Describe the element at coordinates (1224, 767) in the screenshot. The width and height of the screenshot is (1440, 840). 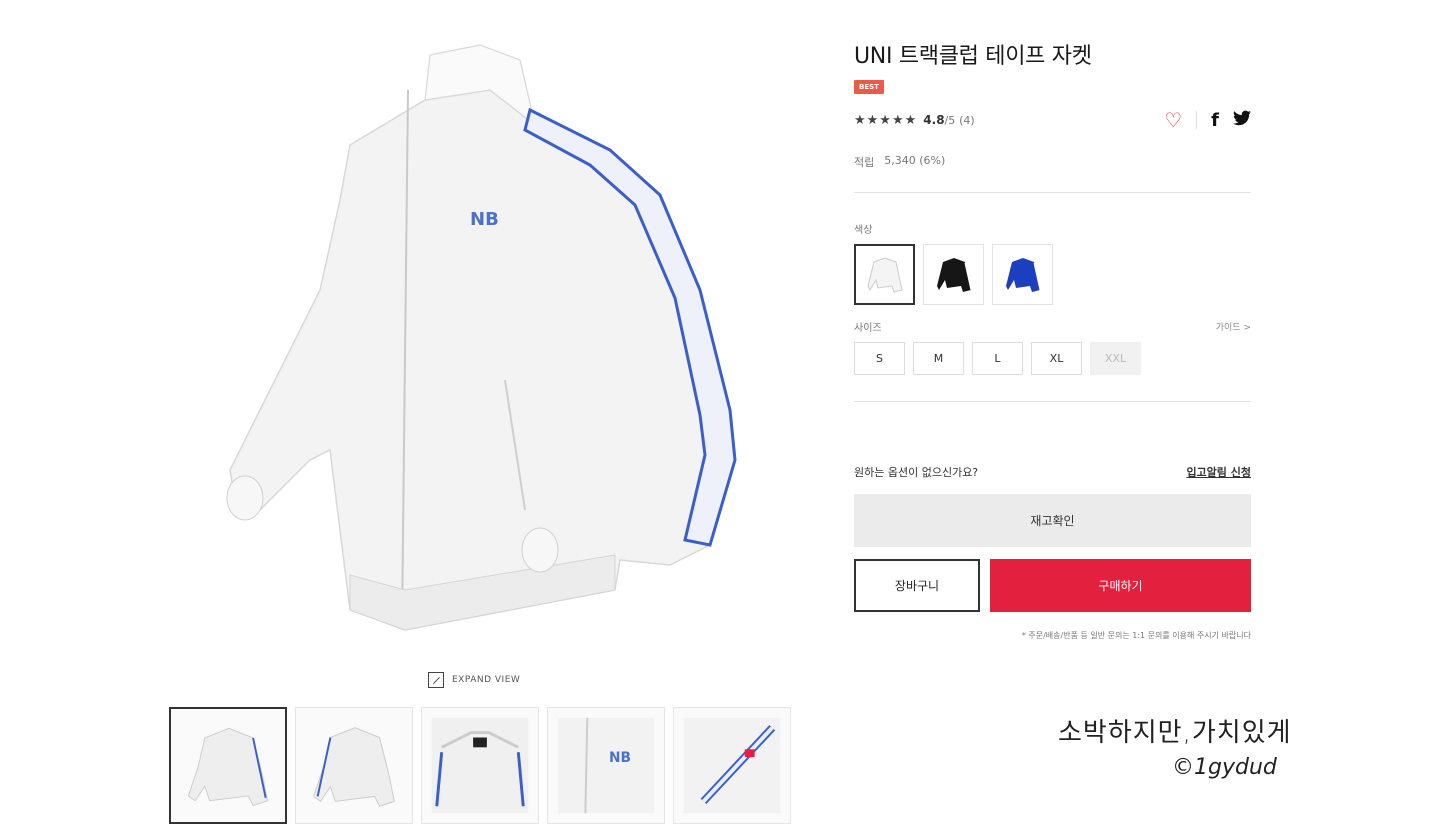
I see `watermark-author: ©1gydud` at that location.